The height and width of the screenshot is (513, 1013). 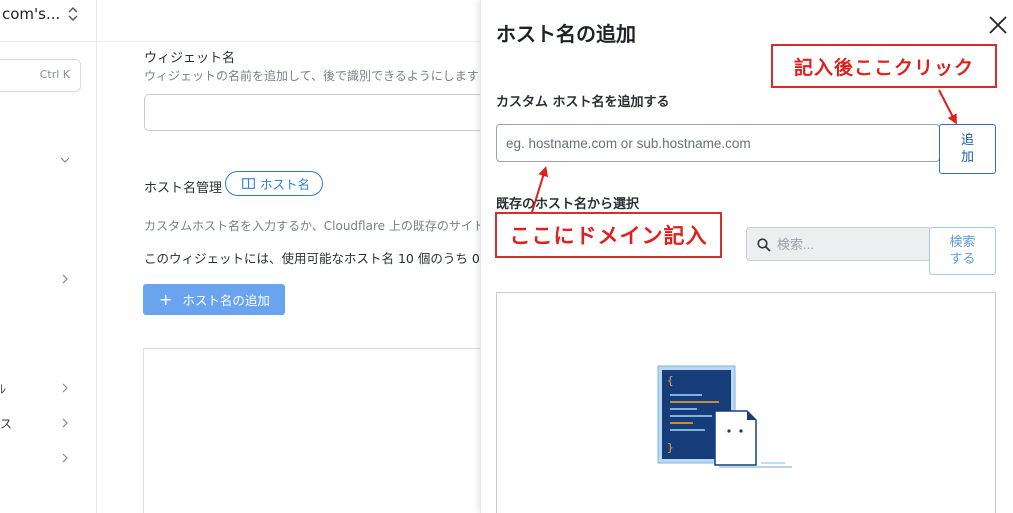 I want to click on close-icon, so click(x=998, y=25).